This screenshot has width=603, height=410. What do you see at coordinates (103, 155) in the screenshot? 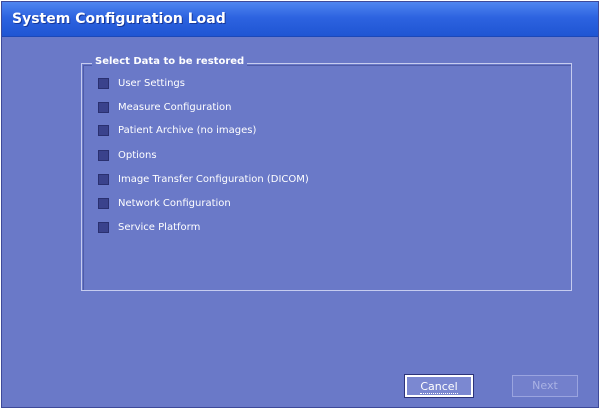
I see `options-checkbox` at bounding box center [103, 155].